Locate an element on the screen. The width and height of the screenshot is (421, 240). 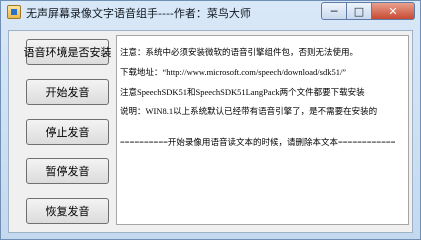
check-speech-env-button: 语音环境是否安装 is located at coordinates (68, 52).